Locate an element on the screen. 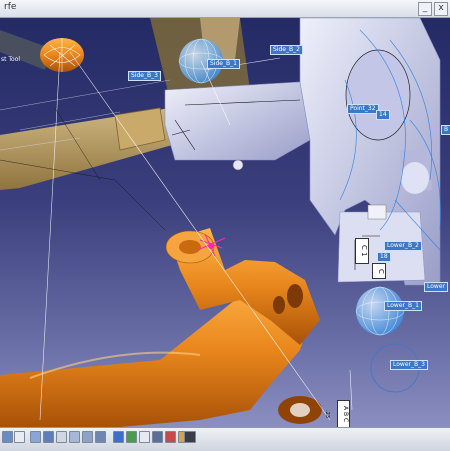 This screenshot has width=450, height=451. hide-show-icon is located at coordinates (131, 437).